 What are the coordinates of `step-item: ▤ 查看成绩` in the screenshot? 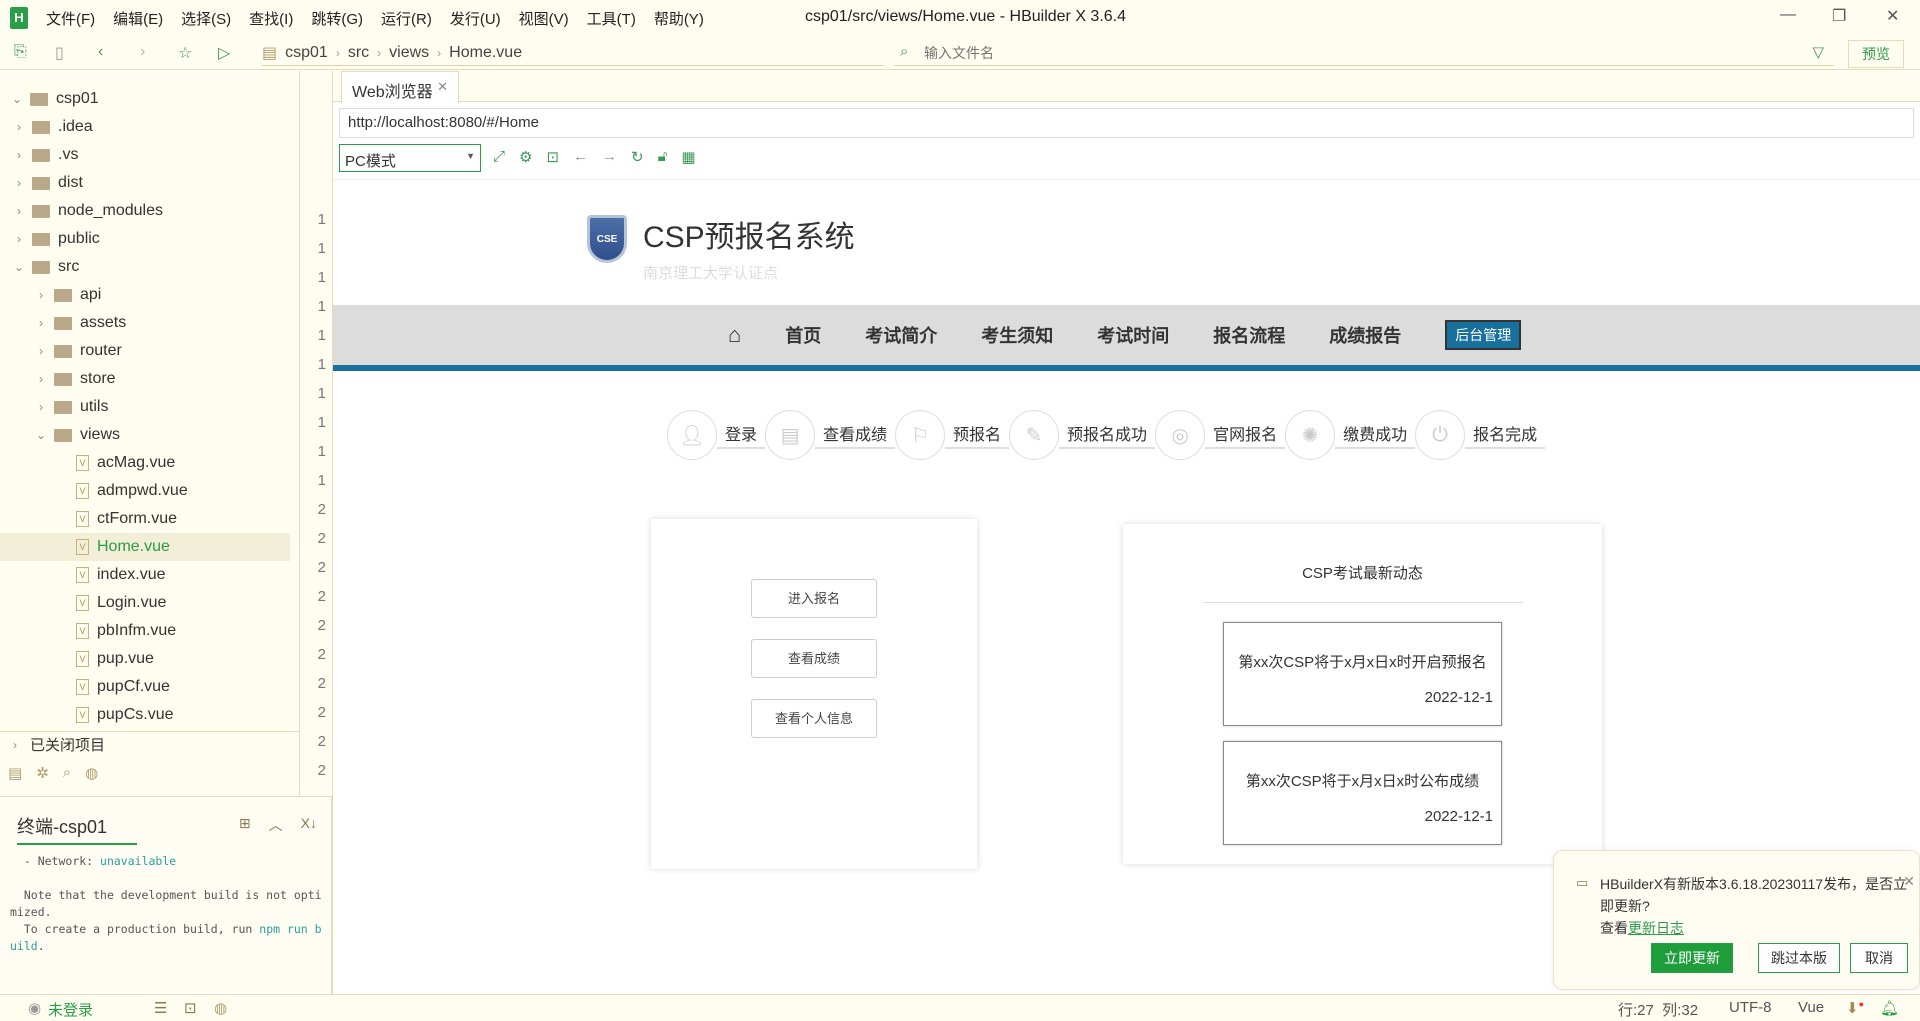 It's located at (830, 435).